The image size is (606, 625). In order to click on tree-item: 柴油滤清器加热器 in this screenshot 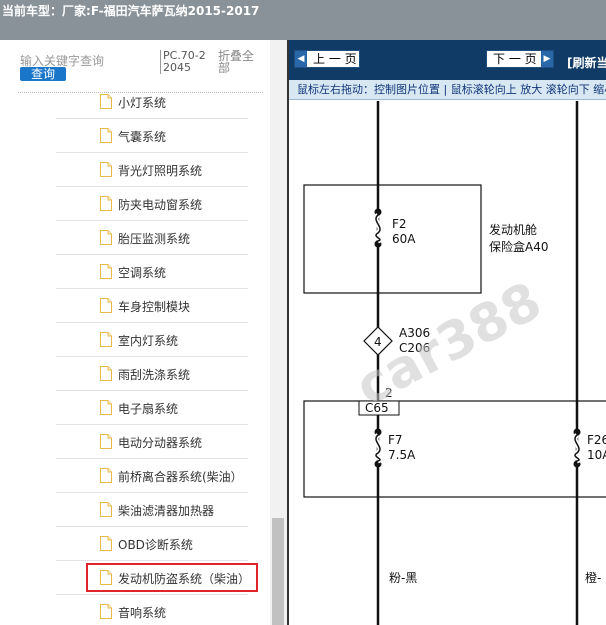, I will do `click(135, 510)`.